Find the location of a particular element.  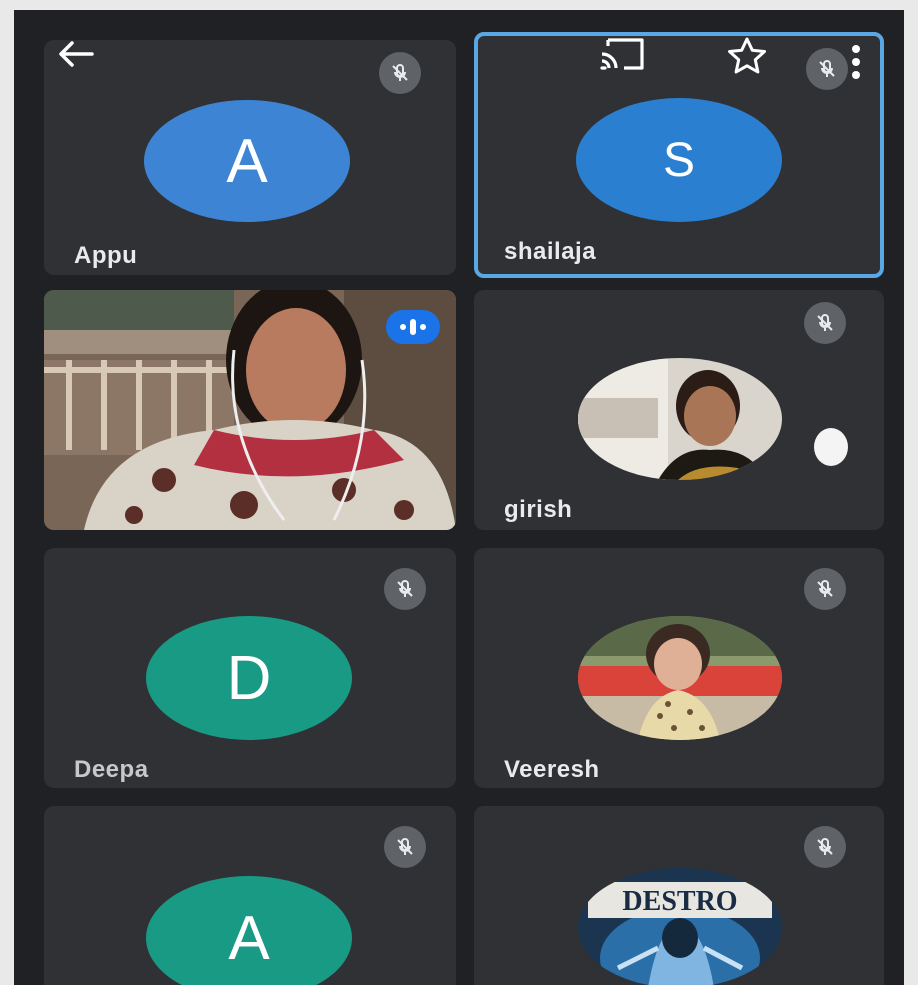

participant-video-tile is located at coordinates (250, 410).